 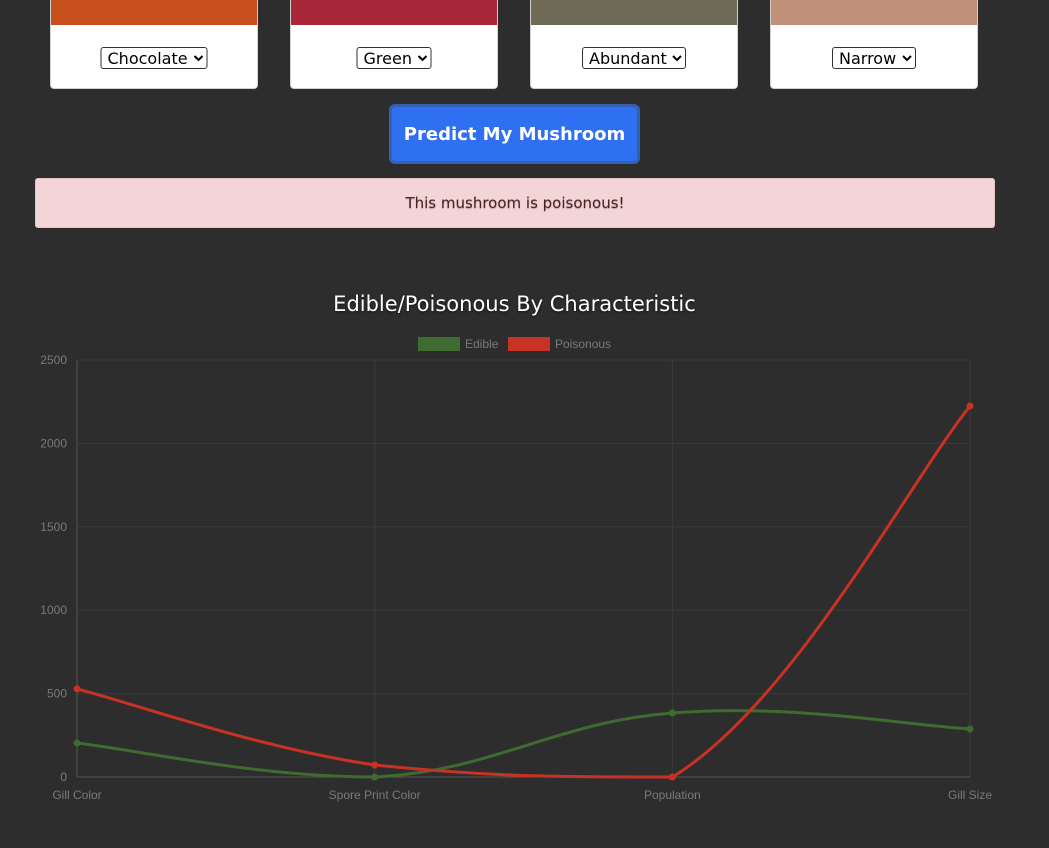 I want to click on y-tick-label: 500, so click(x=57, y=694).